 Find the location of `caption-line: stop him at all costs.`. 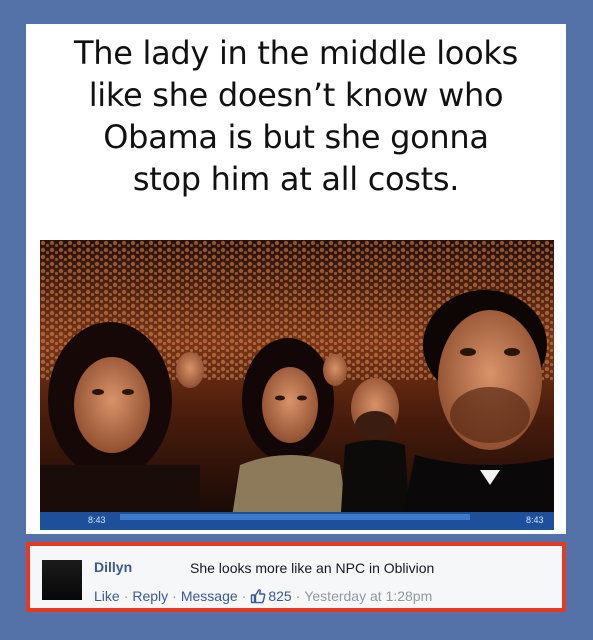

caption-line: stop him at all costs. is located at coordinates (296, 179).